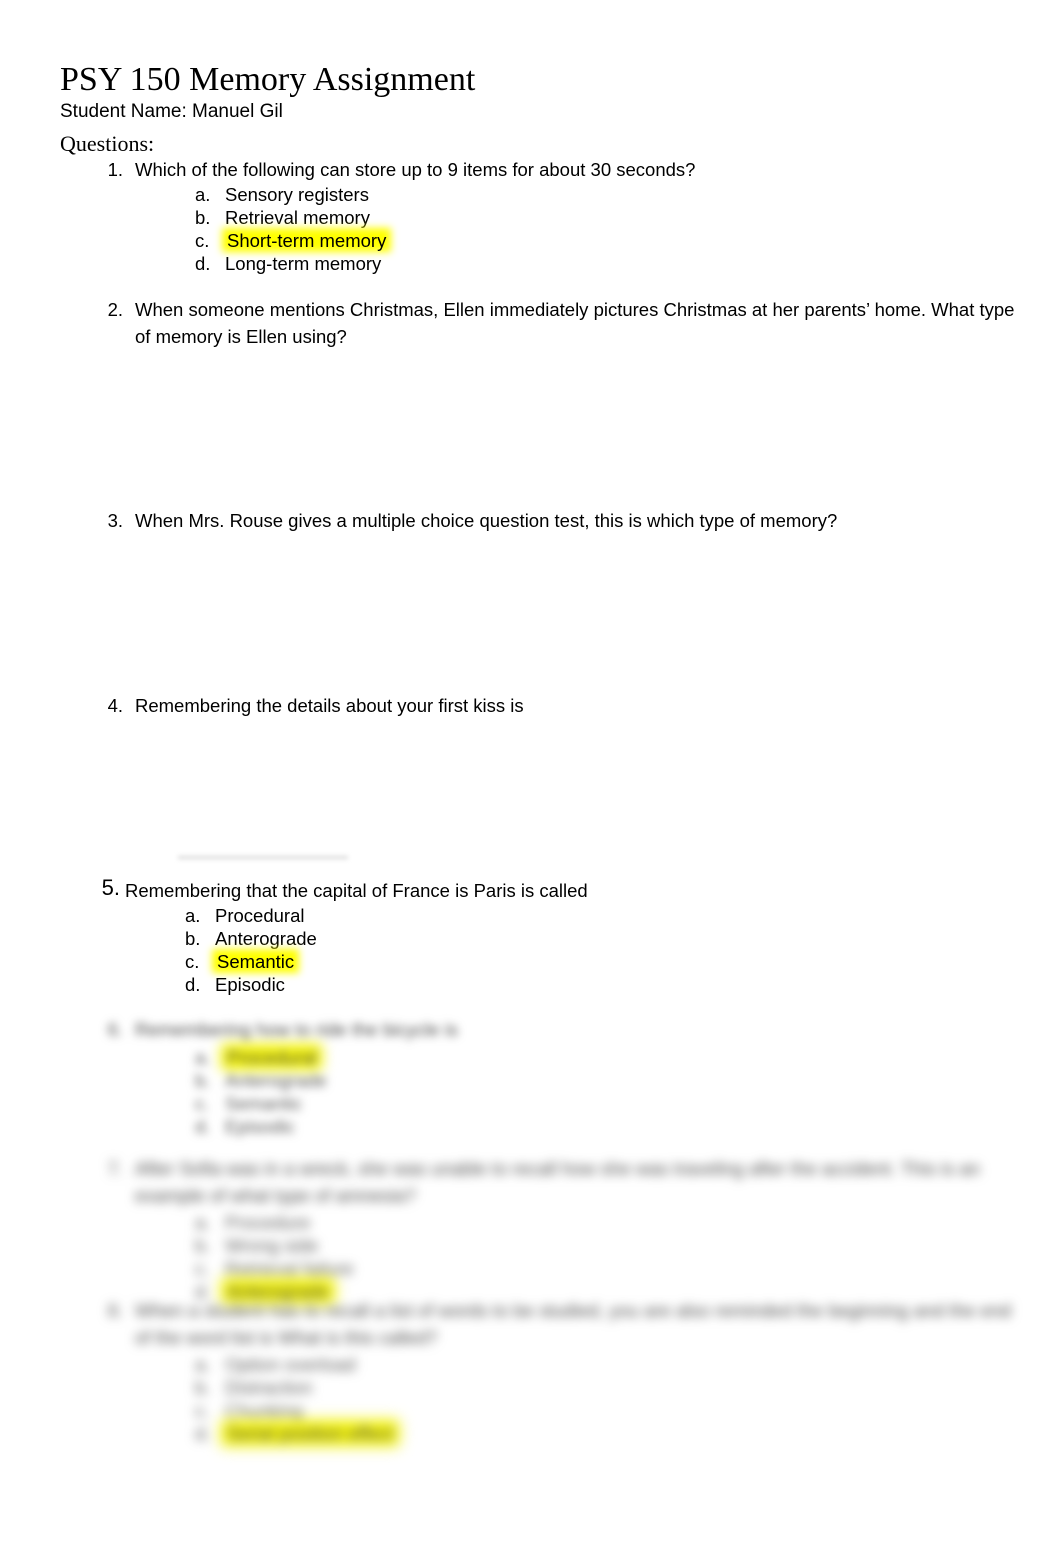  I want to click on option-6d-text: Episodic, so click(260, 1126).